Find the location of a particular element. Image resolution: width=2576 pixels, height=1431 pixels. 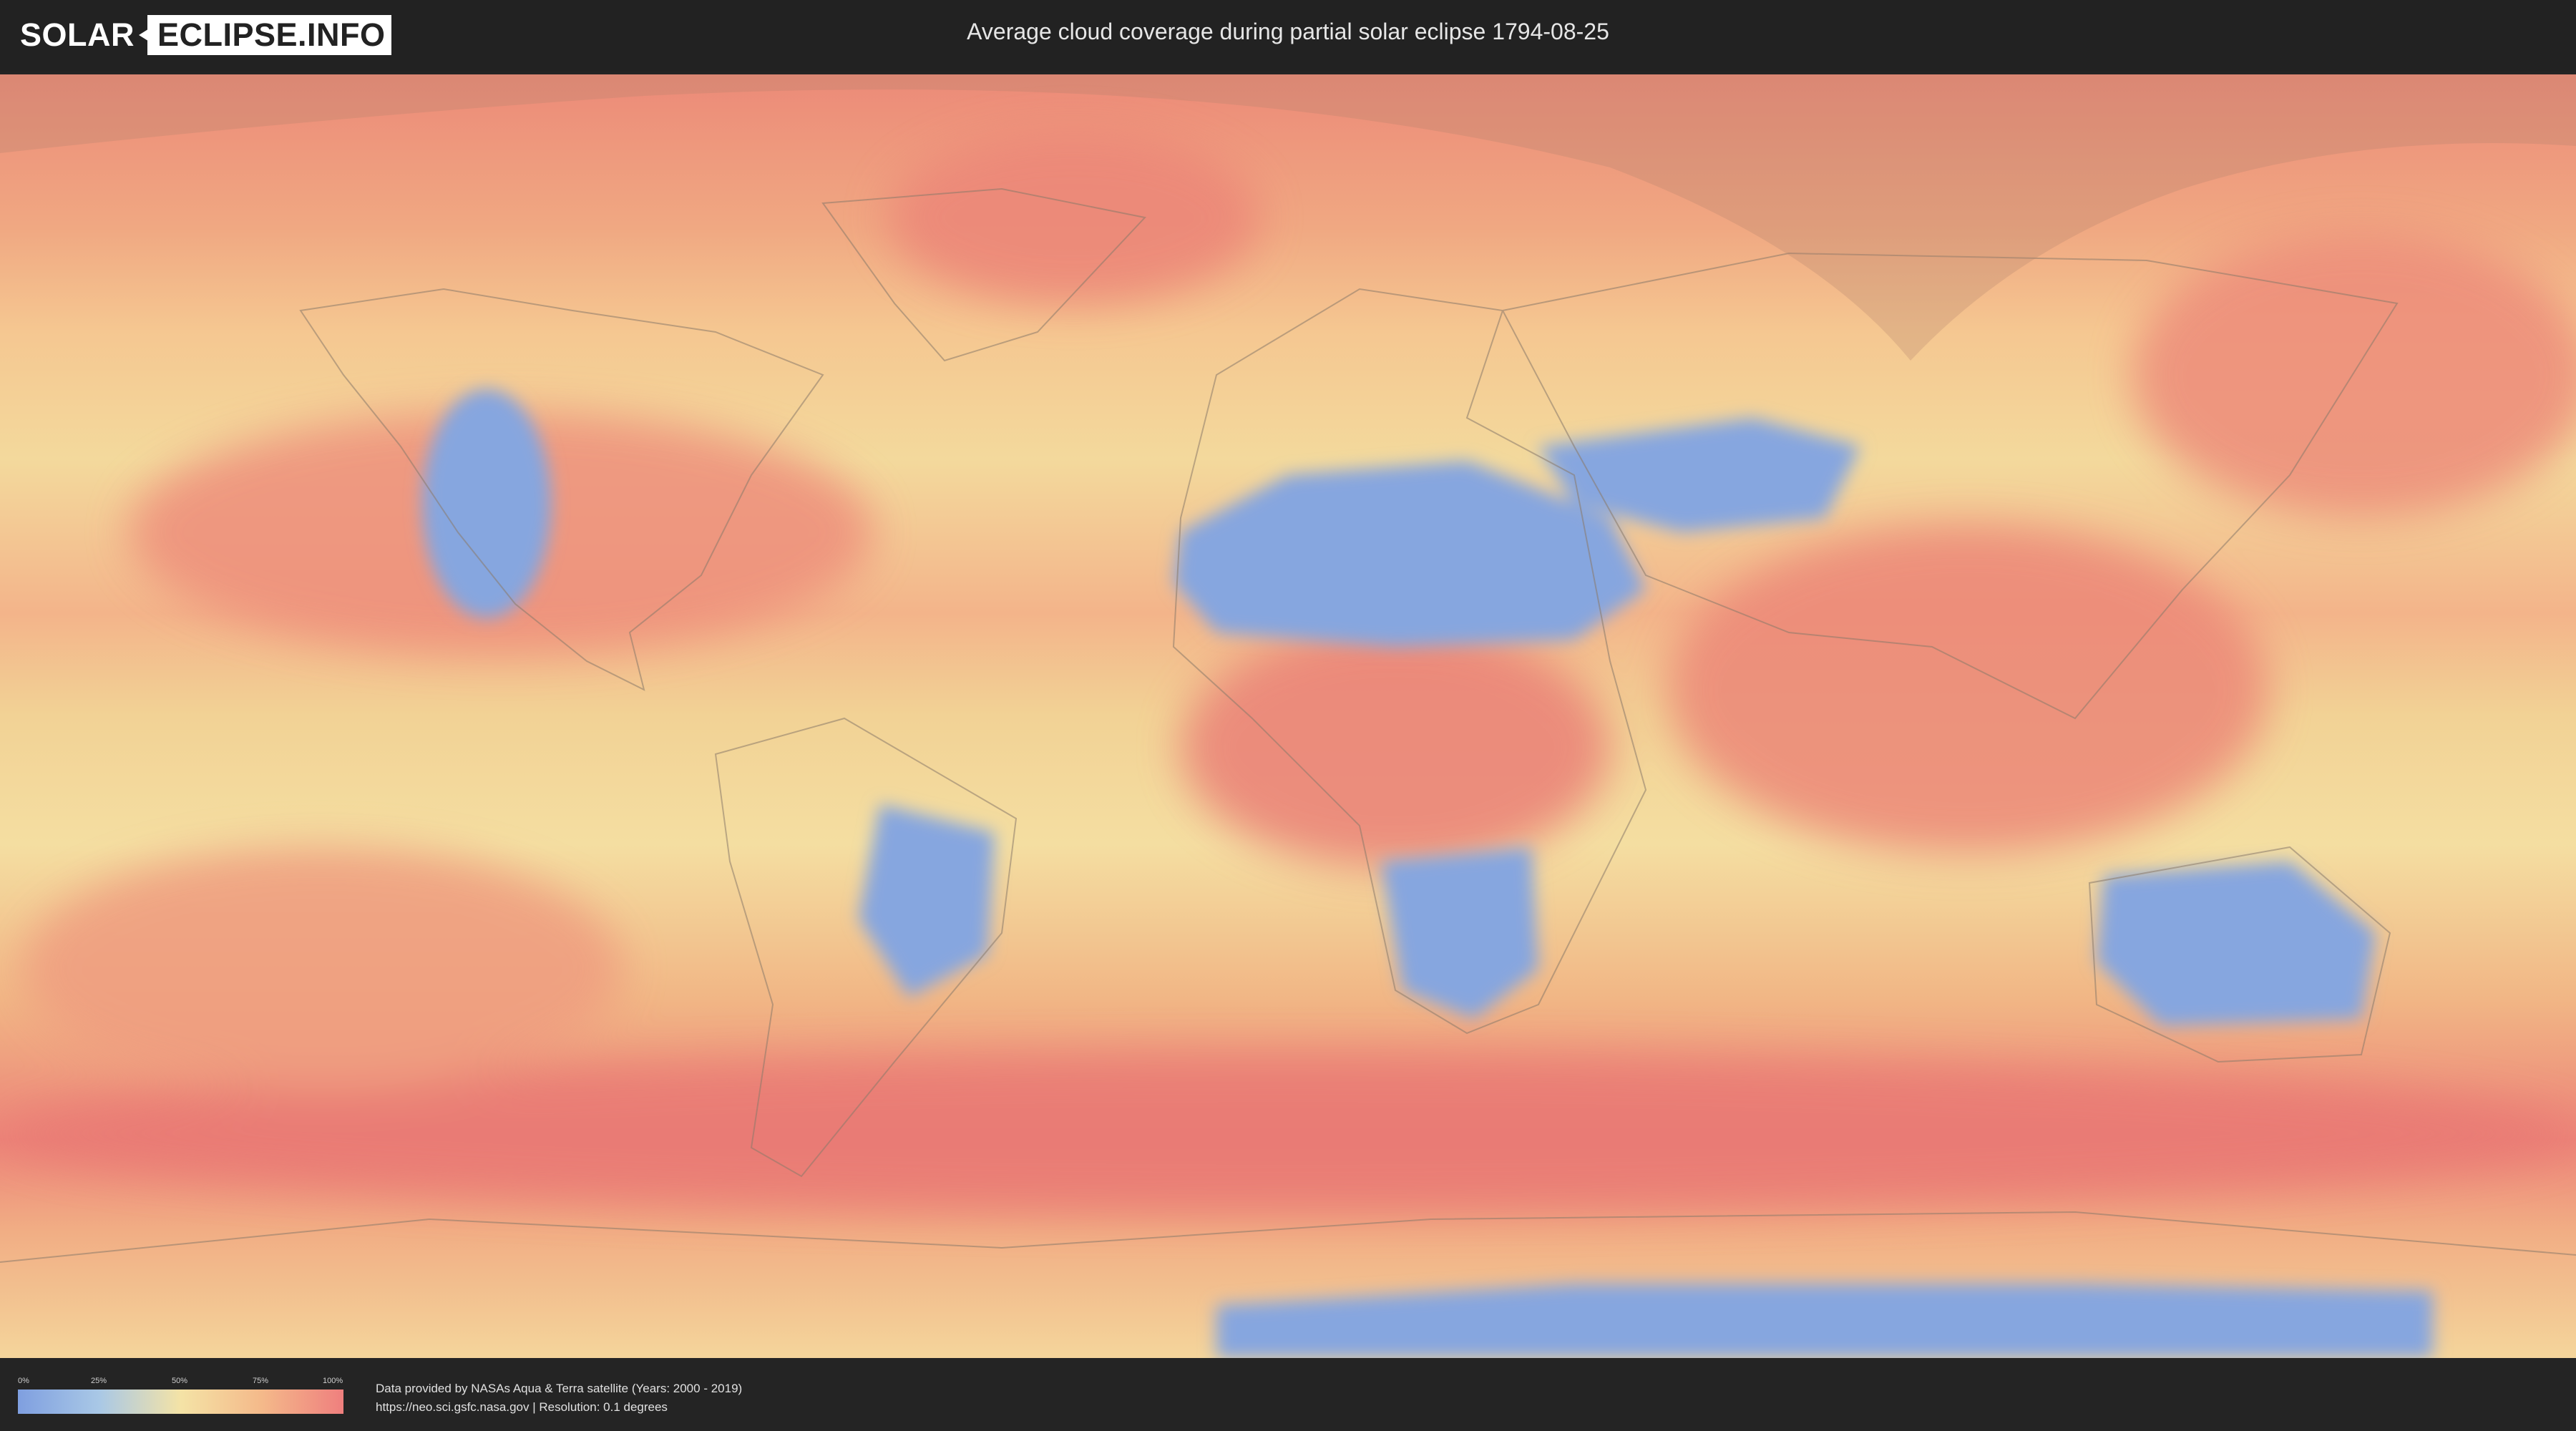

legend-tick-50: 50% is located at coordinates (180, 1381).